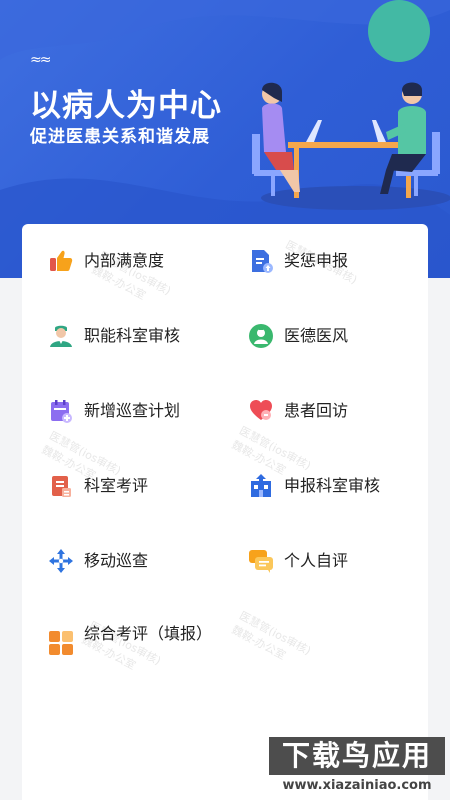 The height and width of the screenshot is (800, 450). What do you see at coordinates (261, 336) in the screenshot?
I see `nurse-badge-icon` at bounding box center [261, 336].